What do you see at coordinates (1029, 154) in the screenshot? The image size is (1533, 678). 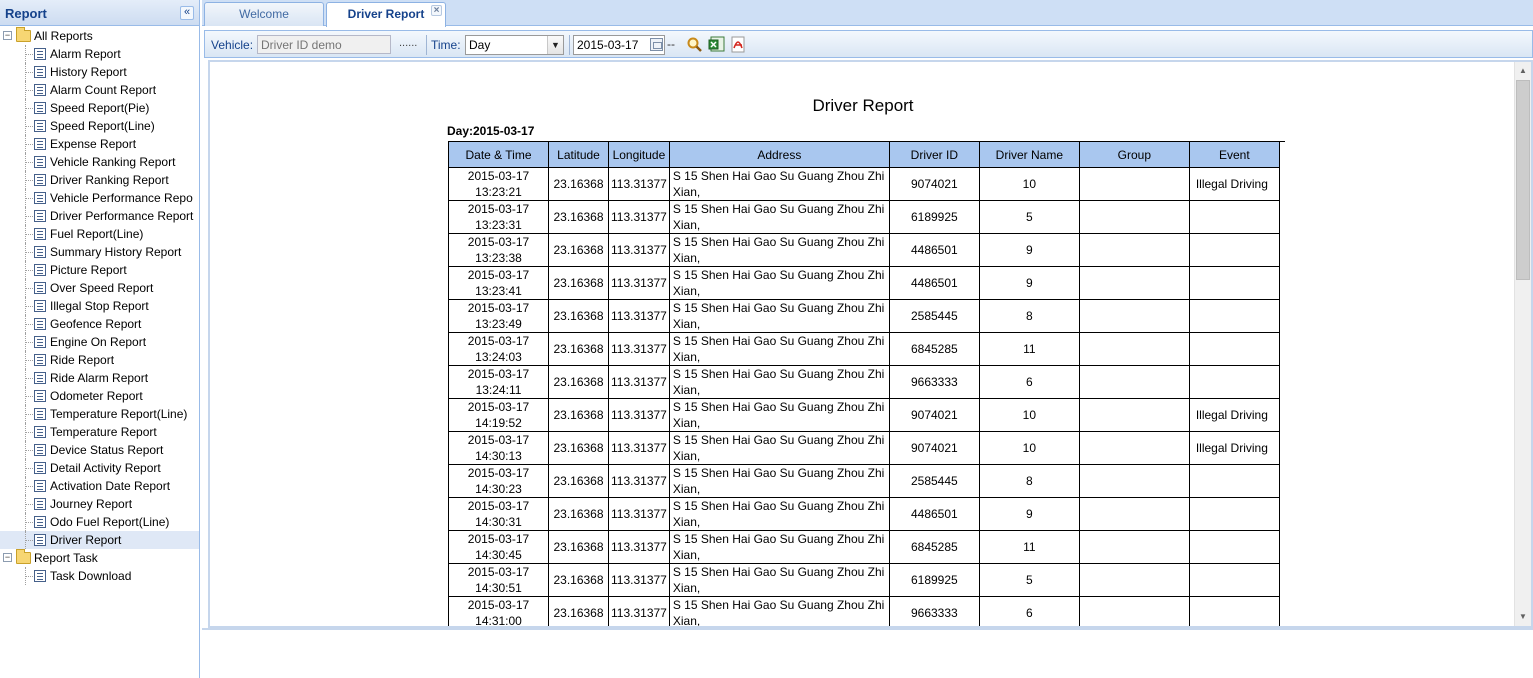 I see `column-header: Driver Name` at bounding box center [1029, 154].